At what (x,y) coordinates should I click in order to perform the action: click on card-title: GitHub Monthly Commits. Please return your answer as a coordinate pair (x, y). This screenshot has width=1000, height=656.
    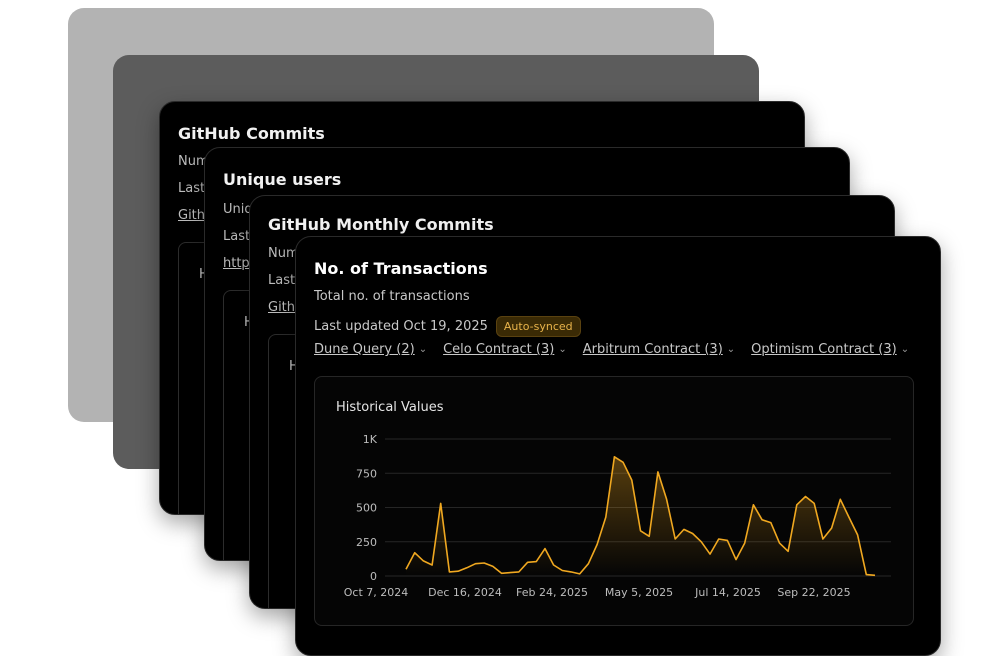
    Looking at the image, I should click on (381, 224).